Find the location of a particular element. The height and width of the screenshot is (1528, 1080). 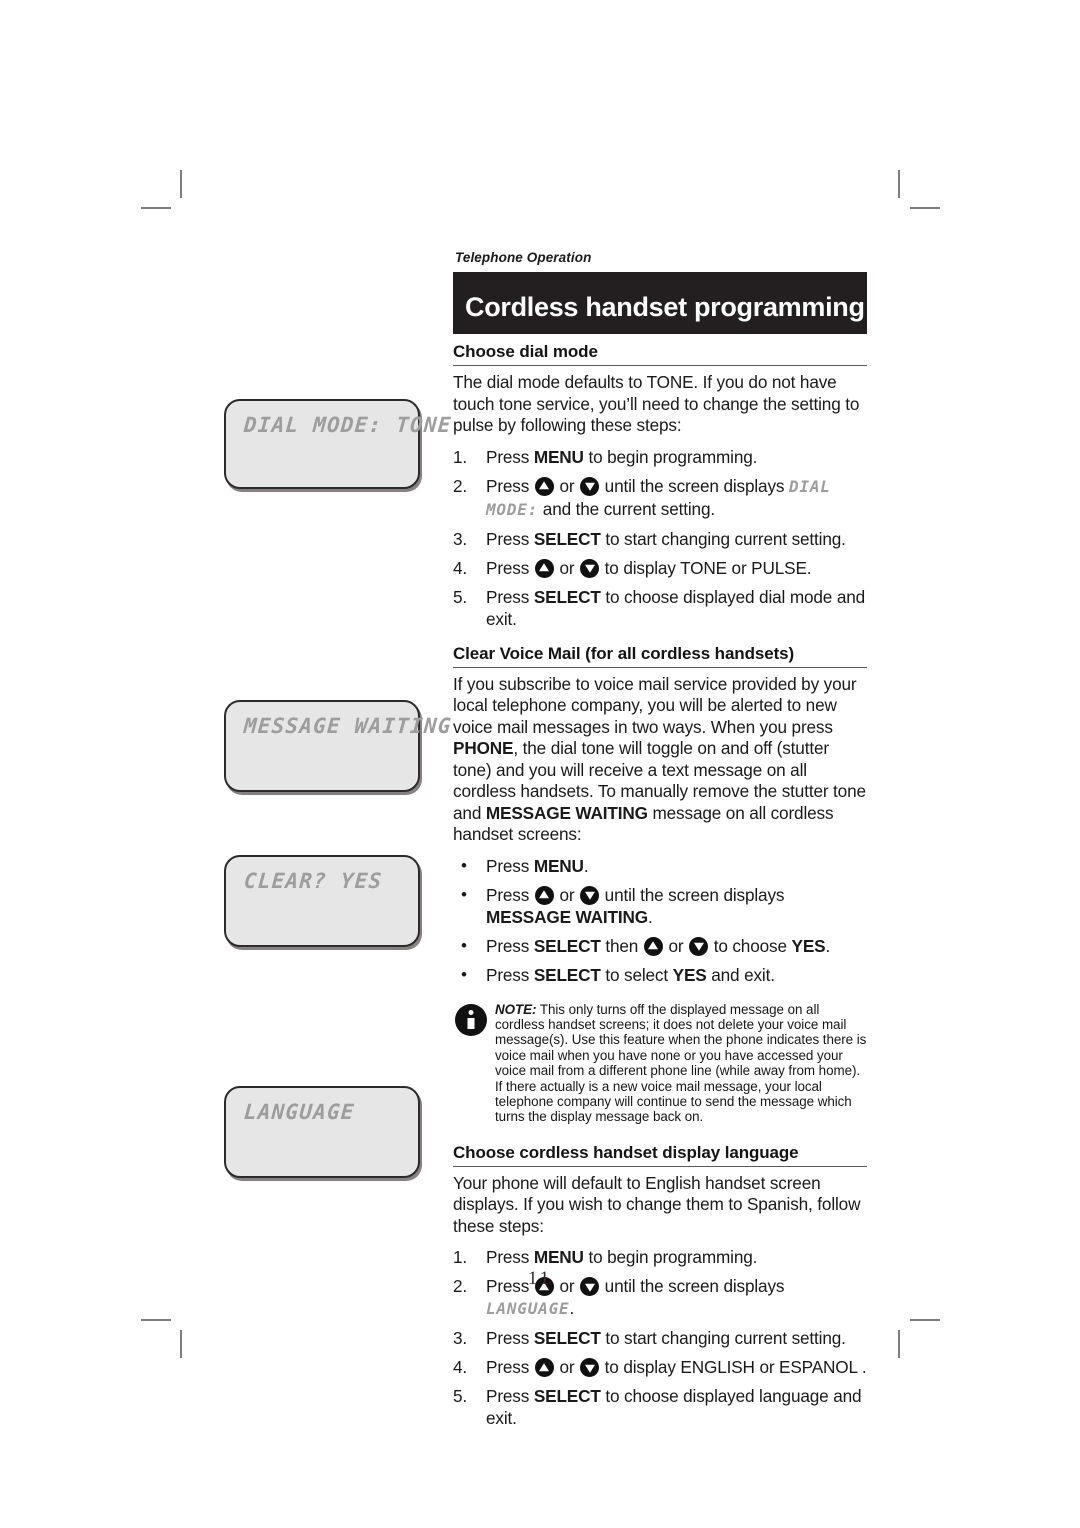

bullet-text-mid: then is located at coordinates (621, 945).